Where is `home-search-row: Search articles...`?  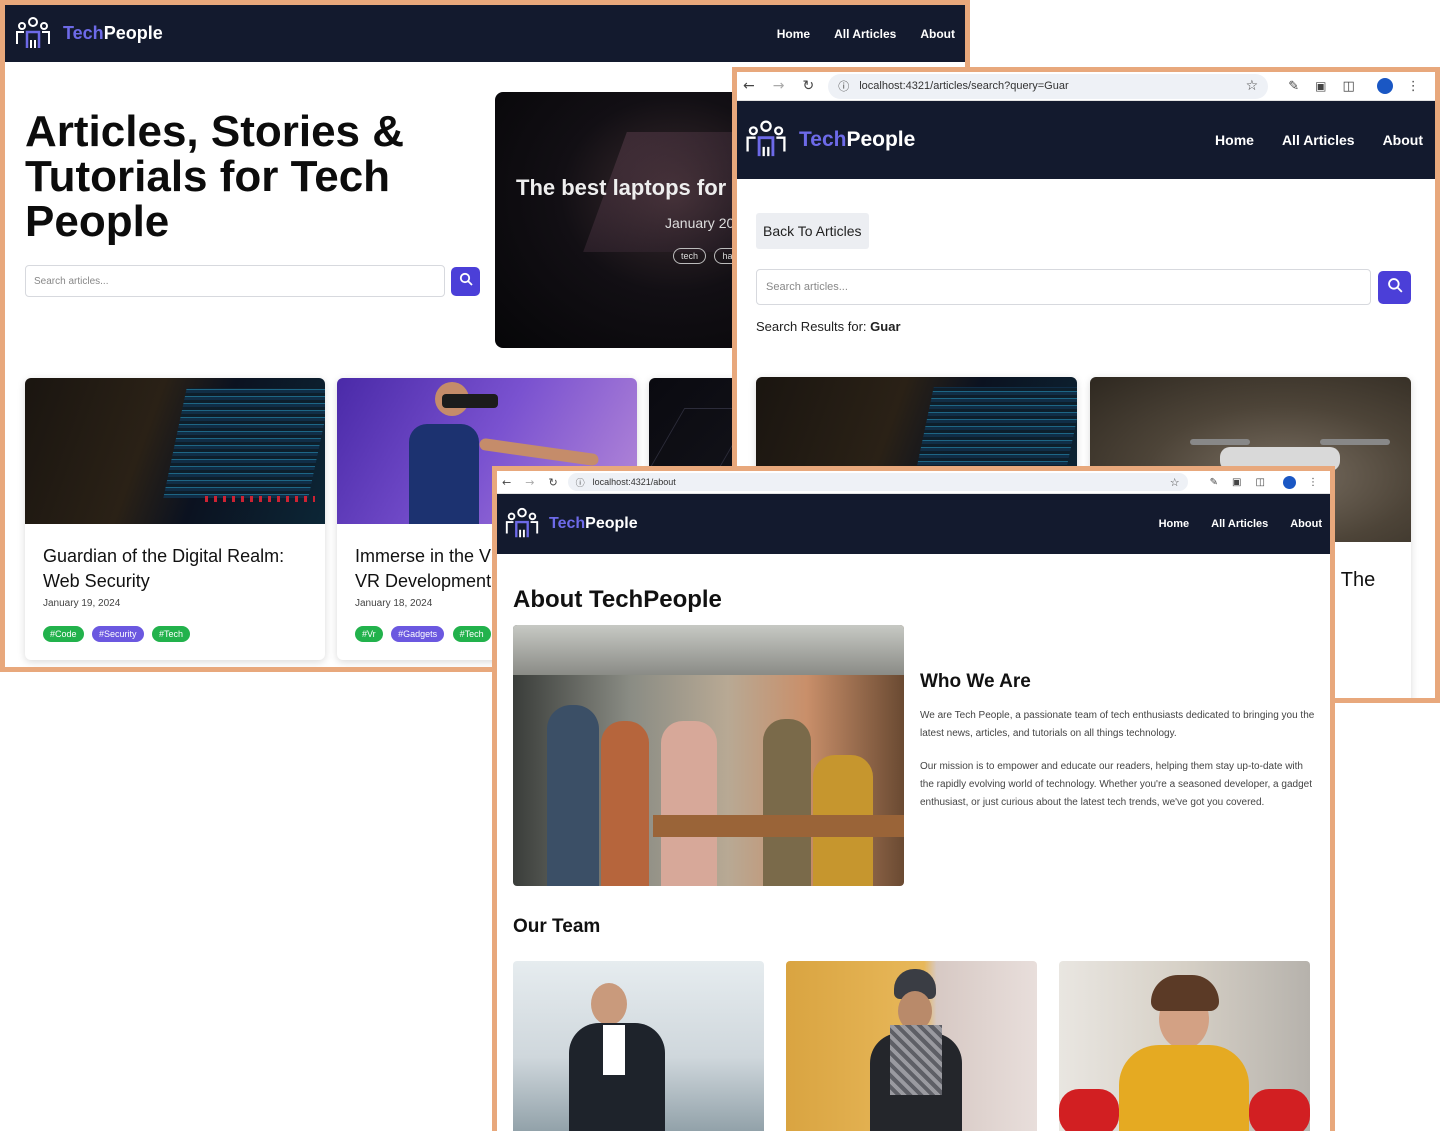
home-search-row: Search articles... is located at coordinates (252, 281).